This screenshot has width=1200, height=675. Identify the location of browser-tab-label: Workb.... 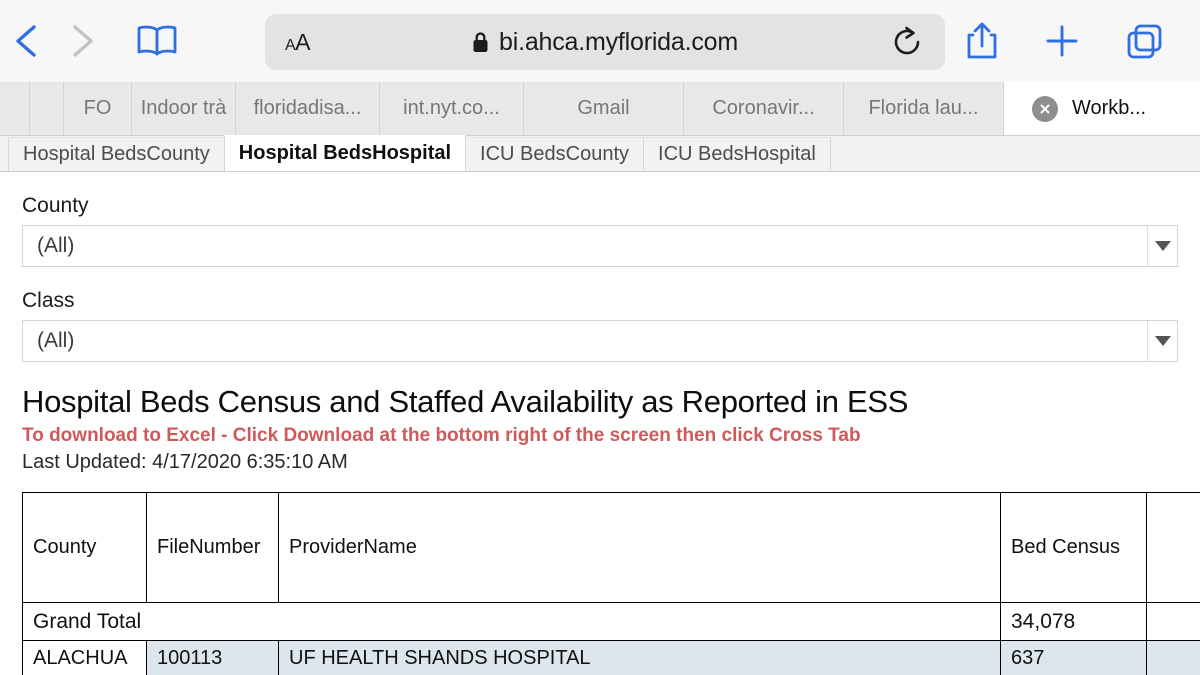
(1109, 108).